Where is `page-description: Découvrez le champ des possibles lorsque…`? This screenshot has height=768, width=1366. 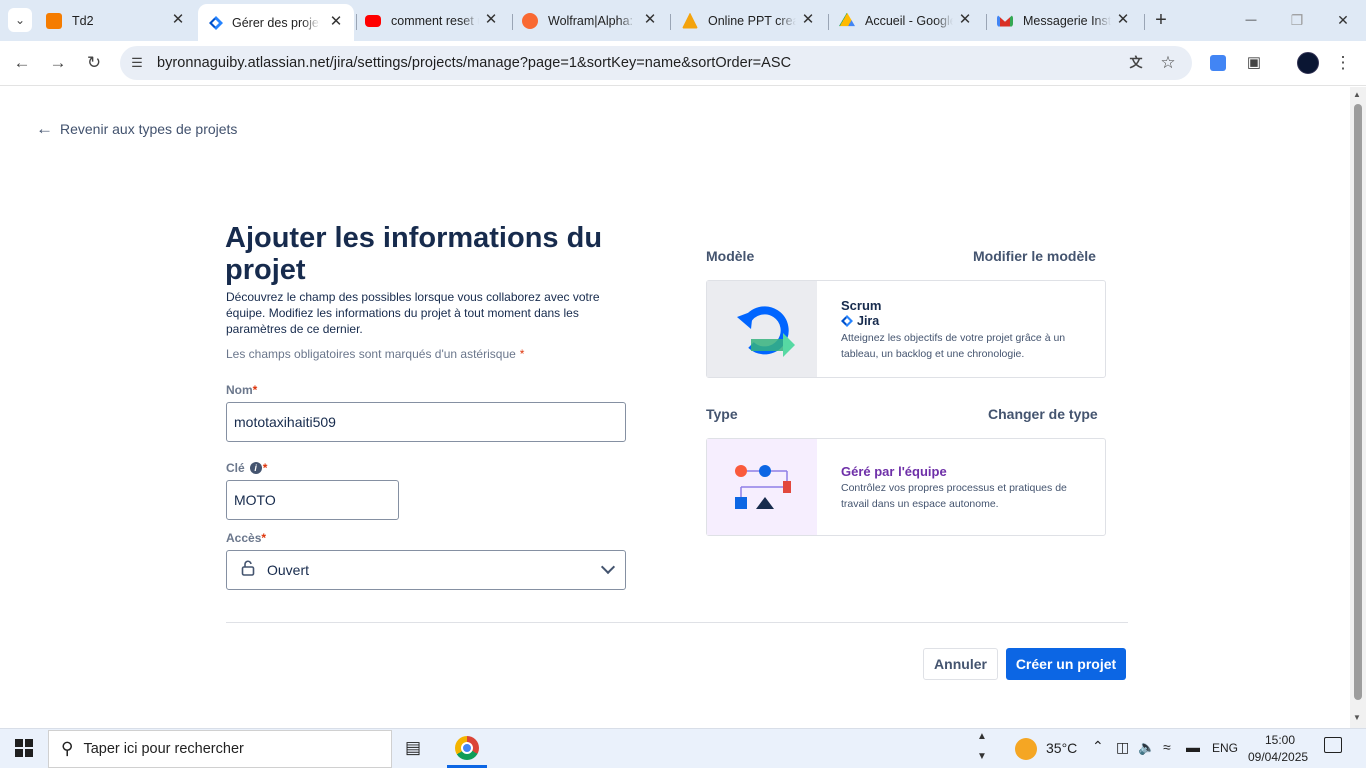
page-description: Découvrez le champ des possibles lorsque… is located at coordinates (413, 313).